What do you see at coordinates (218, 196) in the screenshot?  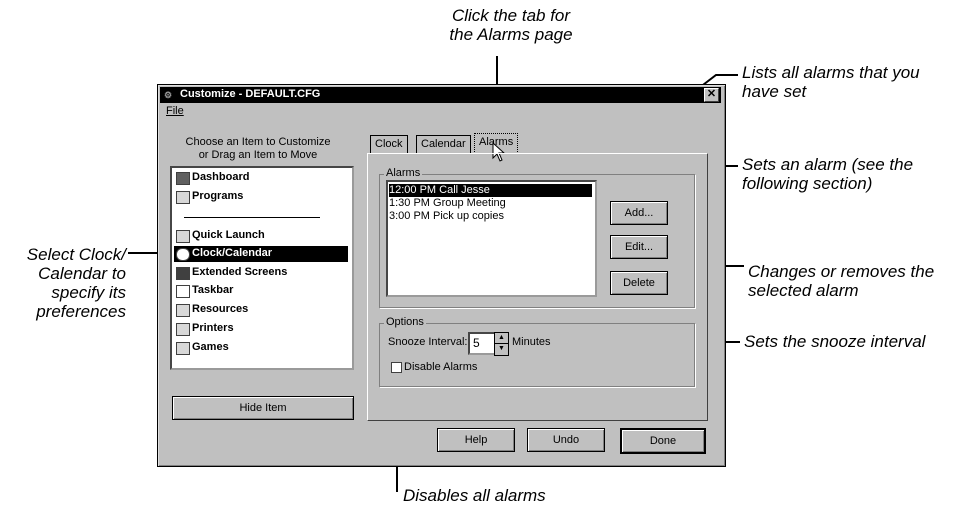 I see `list-item-label: Programs` at bounding box center [218, 196].